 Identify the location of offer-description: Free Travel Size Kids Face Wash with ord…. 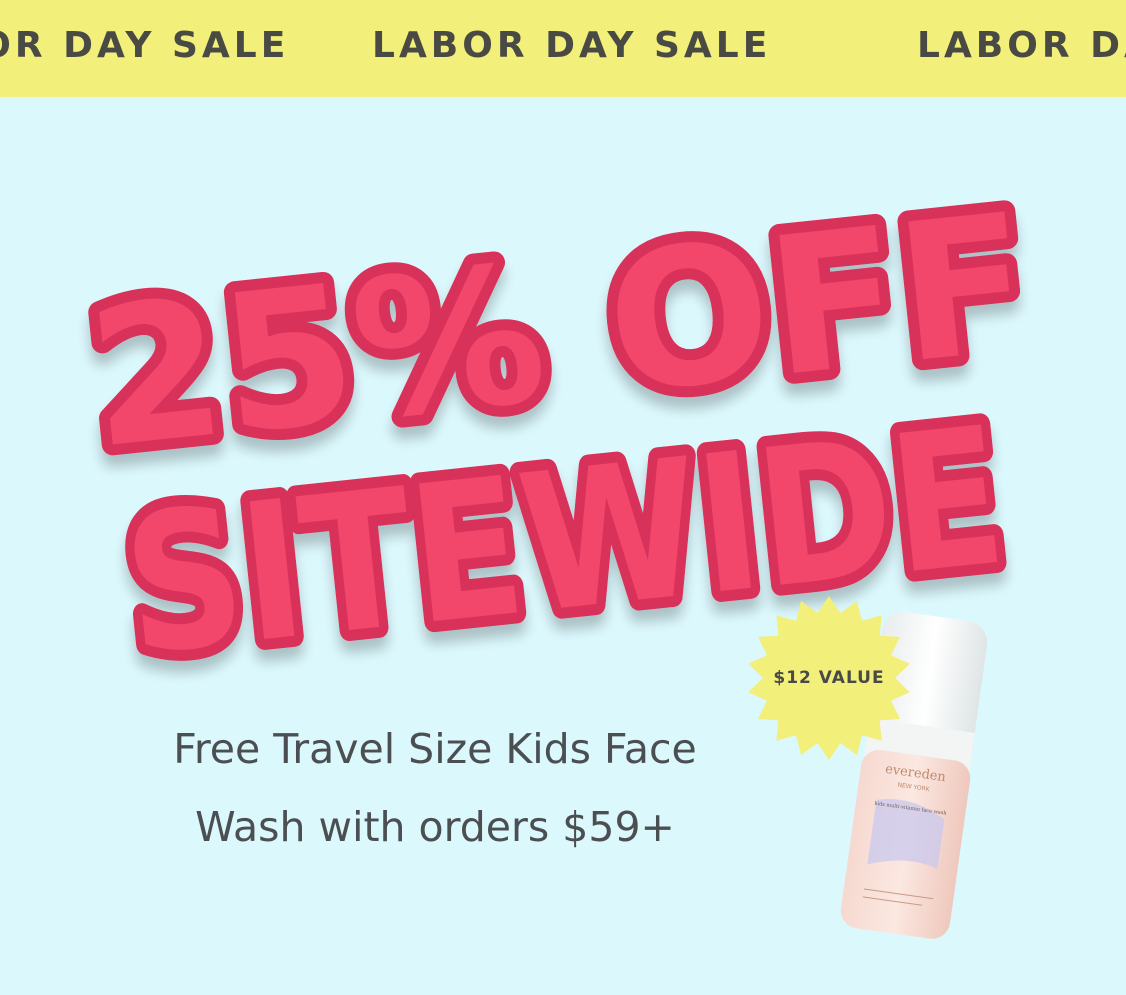
(435, 788).